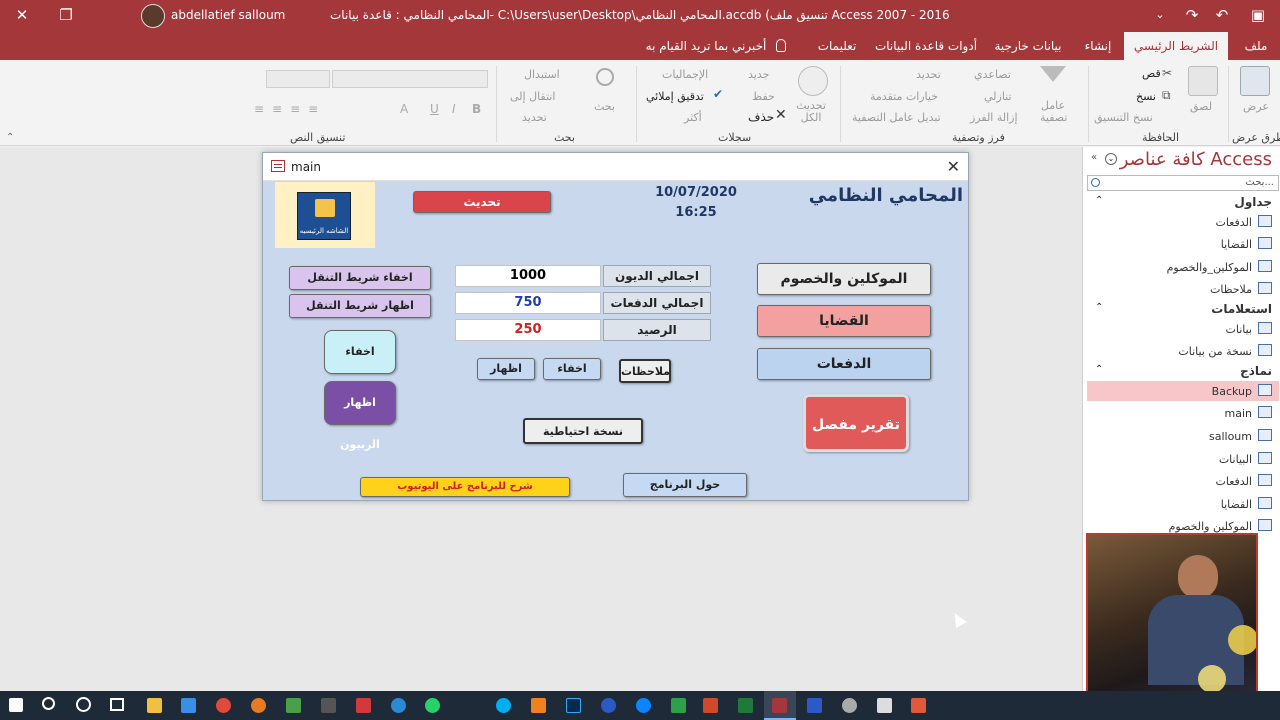  I want to click on advanced-button: خيارات متقدمة, so click(904, 96).